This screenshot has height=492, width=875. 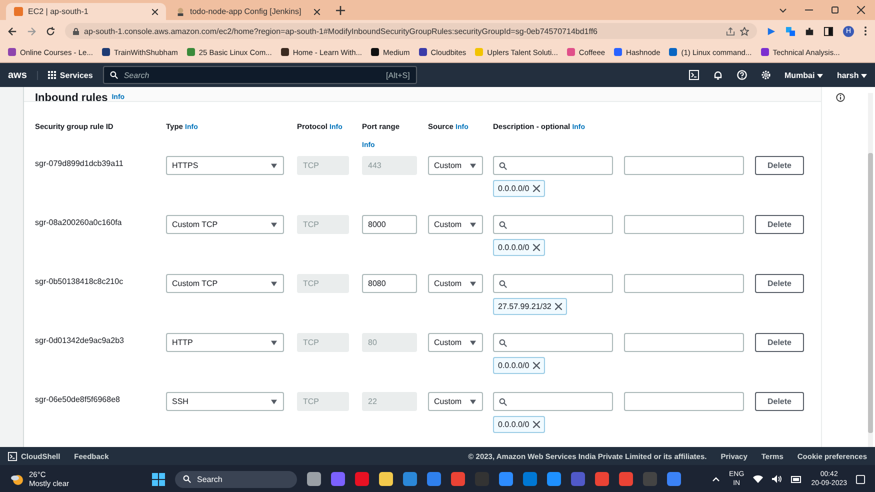 What do you see at coordinates (411, 31) in the screenshot?
I see `address-bar: ap-south-1.console.aws.amazon.com/ec2/home?region=ap-south-1#ModifyInboundSecurityGroupRules:securityGroupId=sg-0eb74570714bd1ff6` at bounding box center [411, 31].